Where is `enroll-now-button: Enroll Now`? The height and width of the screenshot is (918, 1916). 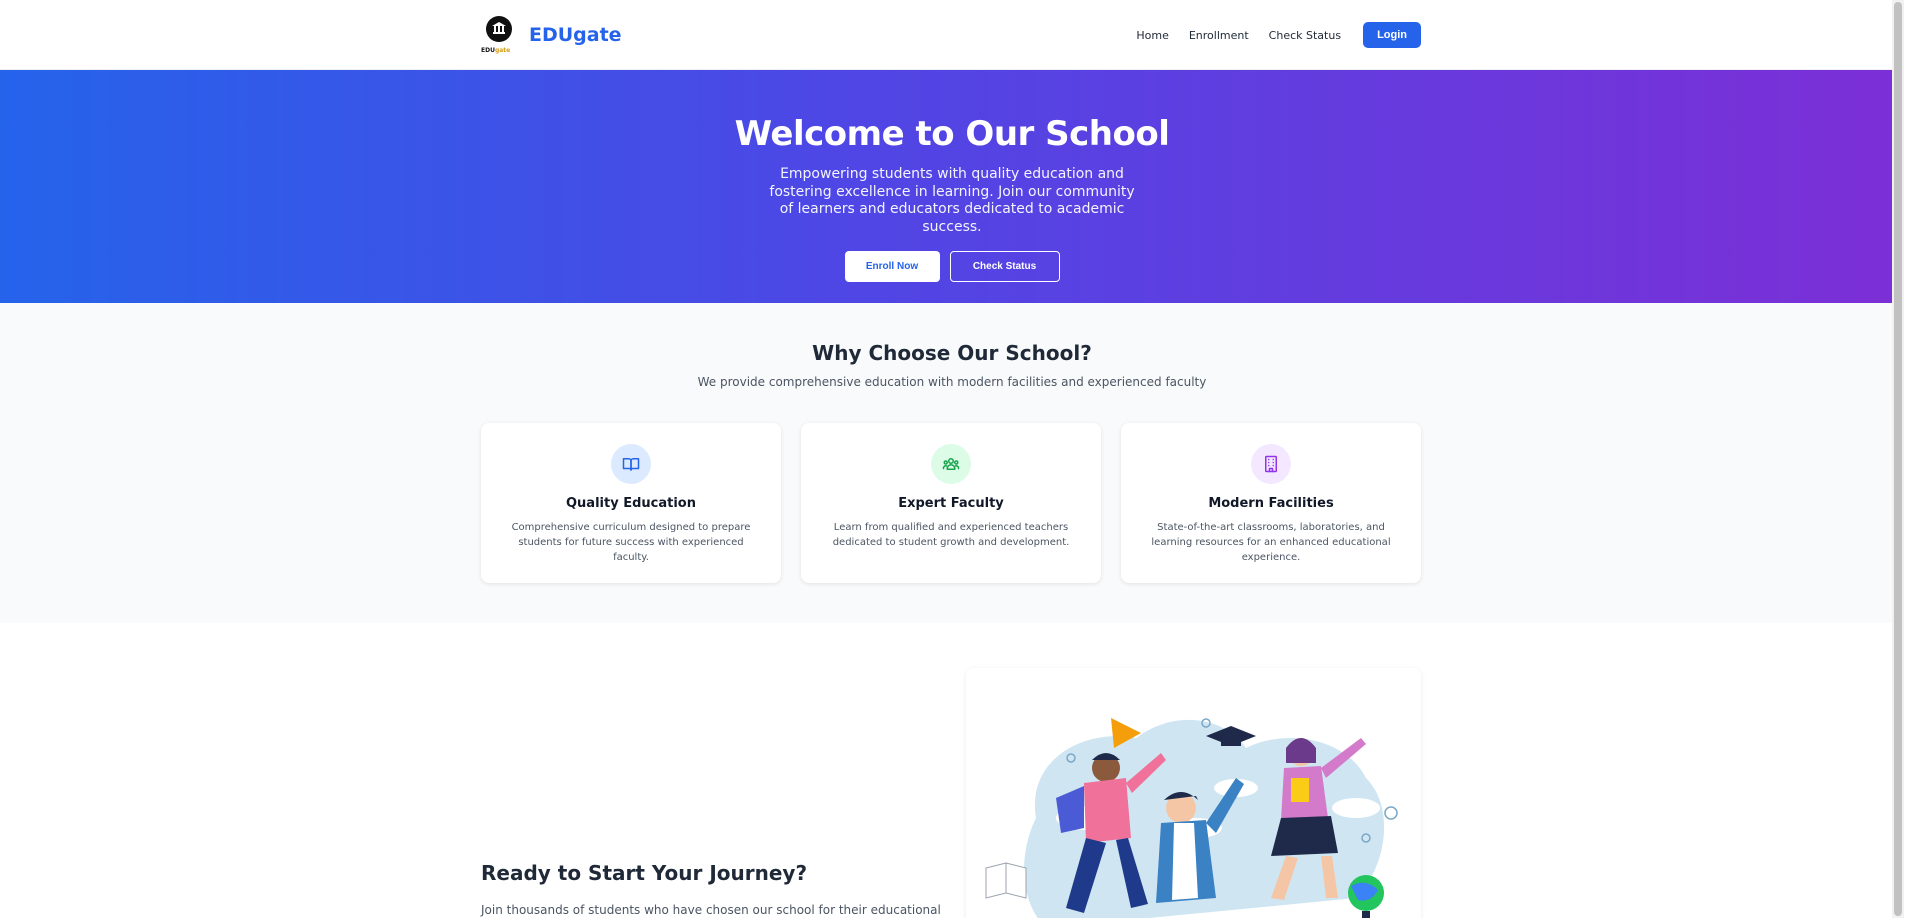 enroll-now-button: Enroll Now is located at coordinates (892, 266).